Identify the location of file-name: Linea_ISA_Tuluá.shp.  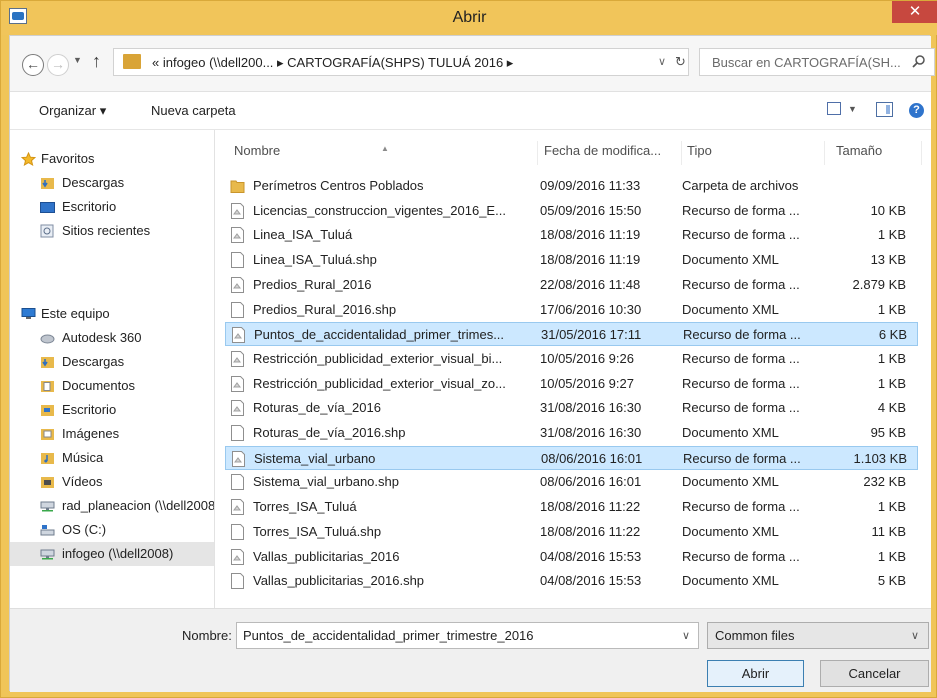
(315, 260).